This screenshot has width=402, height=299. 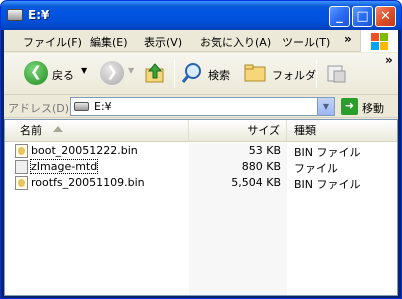 What do you see at coordinates (39, 108) in the screenshot?
I see `address-label: アドレス(D)` at bounding box center [39, 108].